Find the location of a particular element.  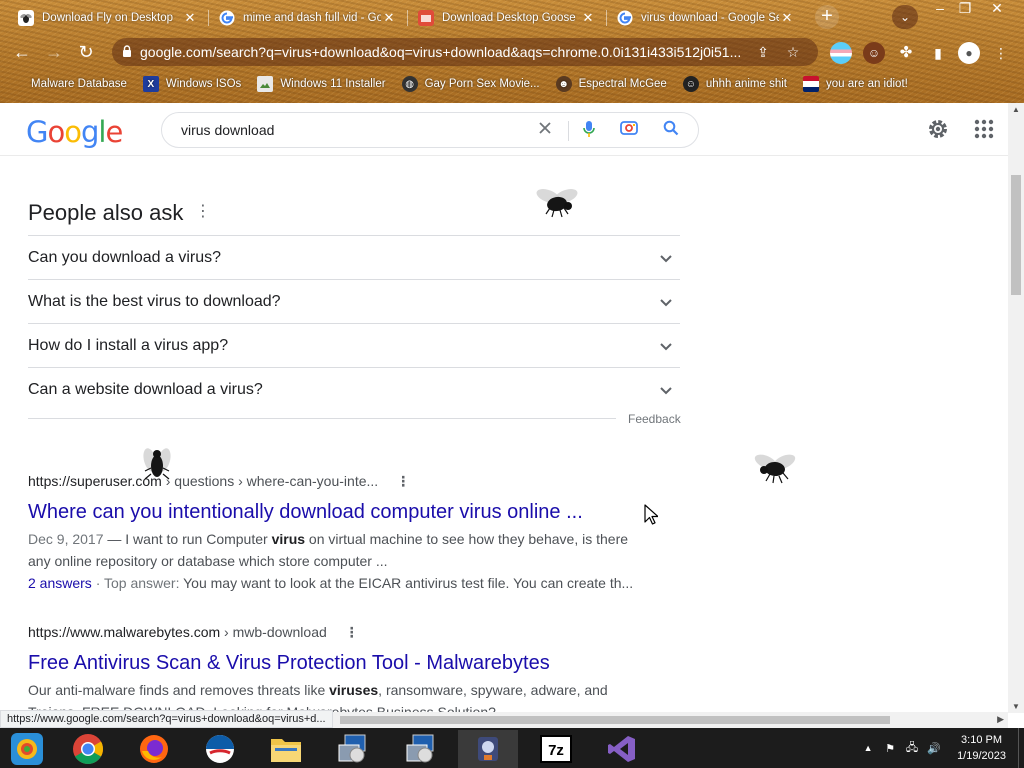

google-logo: Google is located at coordinates (74, 132).